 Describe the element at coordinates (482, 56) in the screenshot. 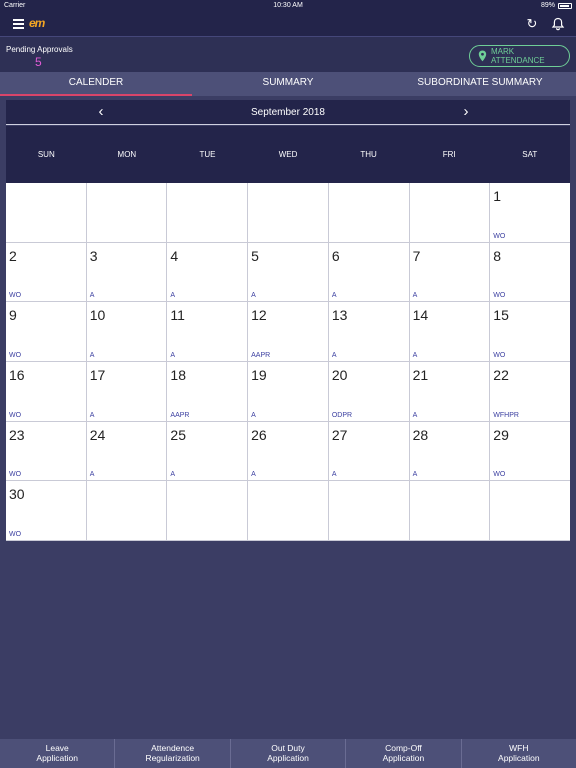

I see `location-pin-icon` at that location.